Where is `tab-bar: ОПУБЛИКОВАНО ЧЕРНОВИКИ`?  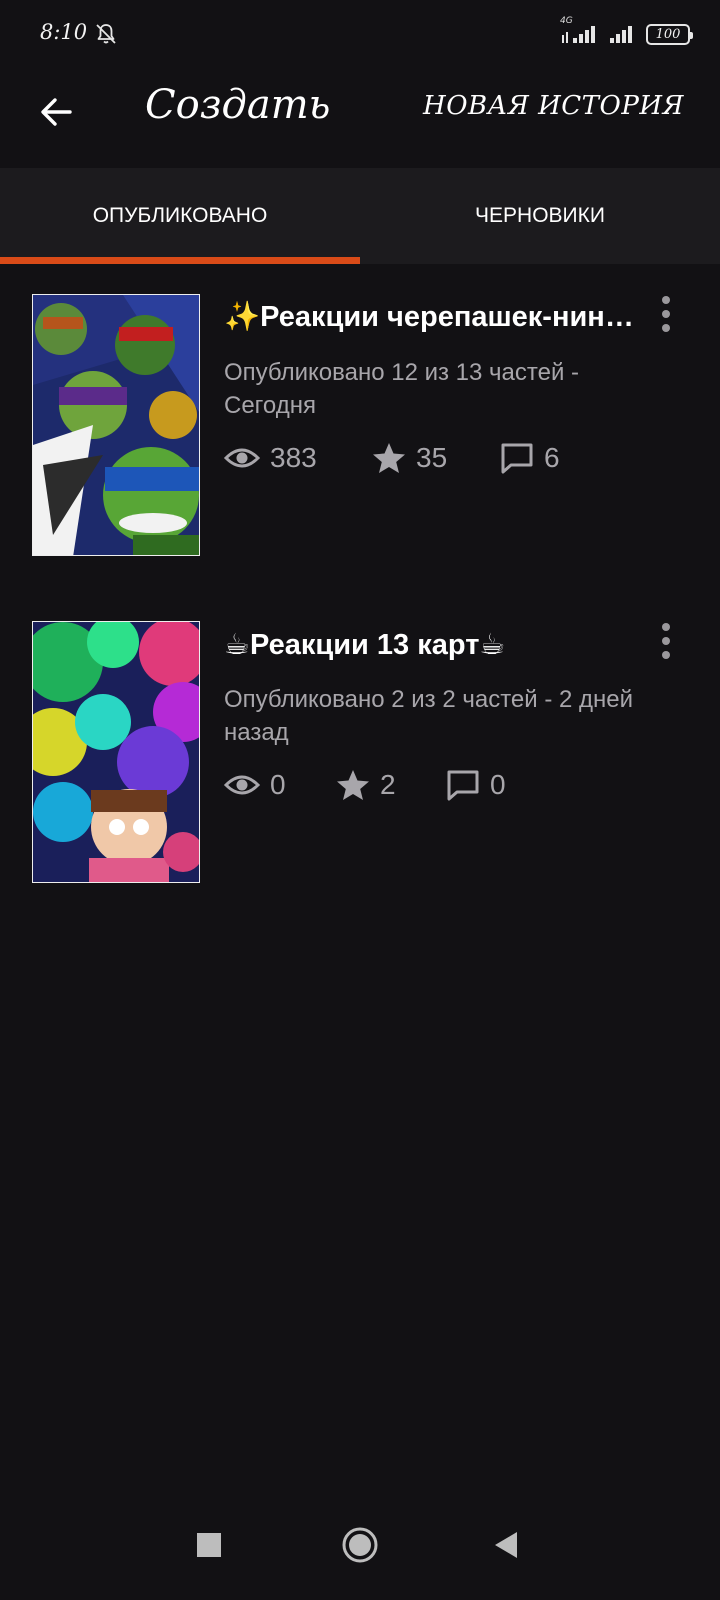 tab-bar: ОПУБЛИКОВАНО ЧЕРНОВИКИ is located at coordinates (360, 216).